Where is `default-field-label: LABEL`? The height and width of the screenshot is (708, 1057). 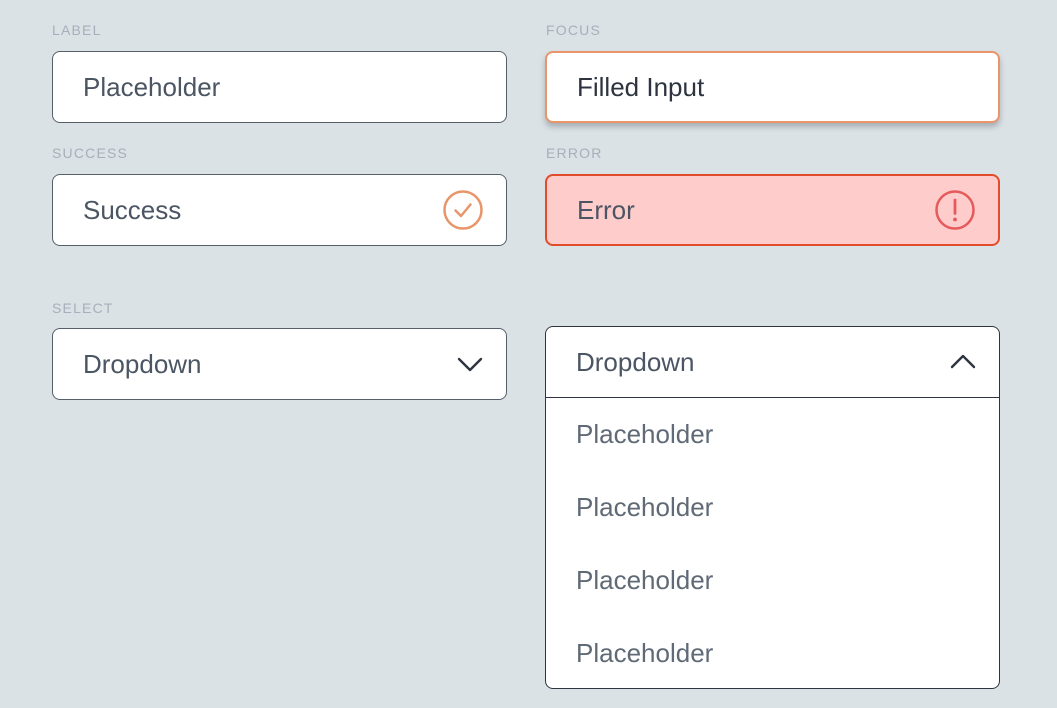 default-field-label: LABEL is located at coordinates (77, 30).